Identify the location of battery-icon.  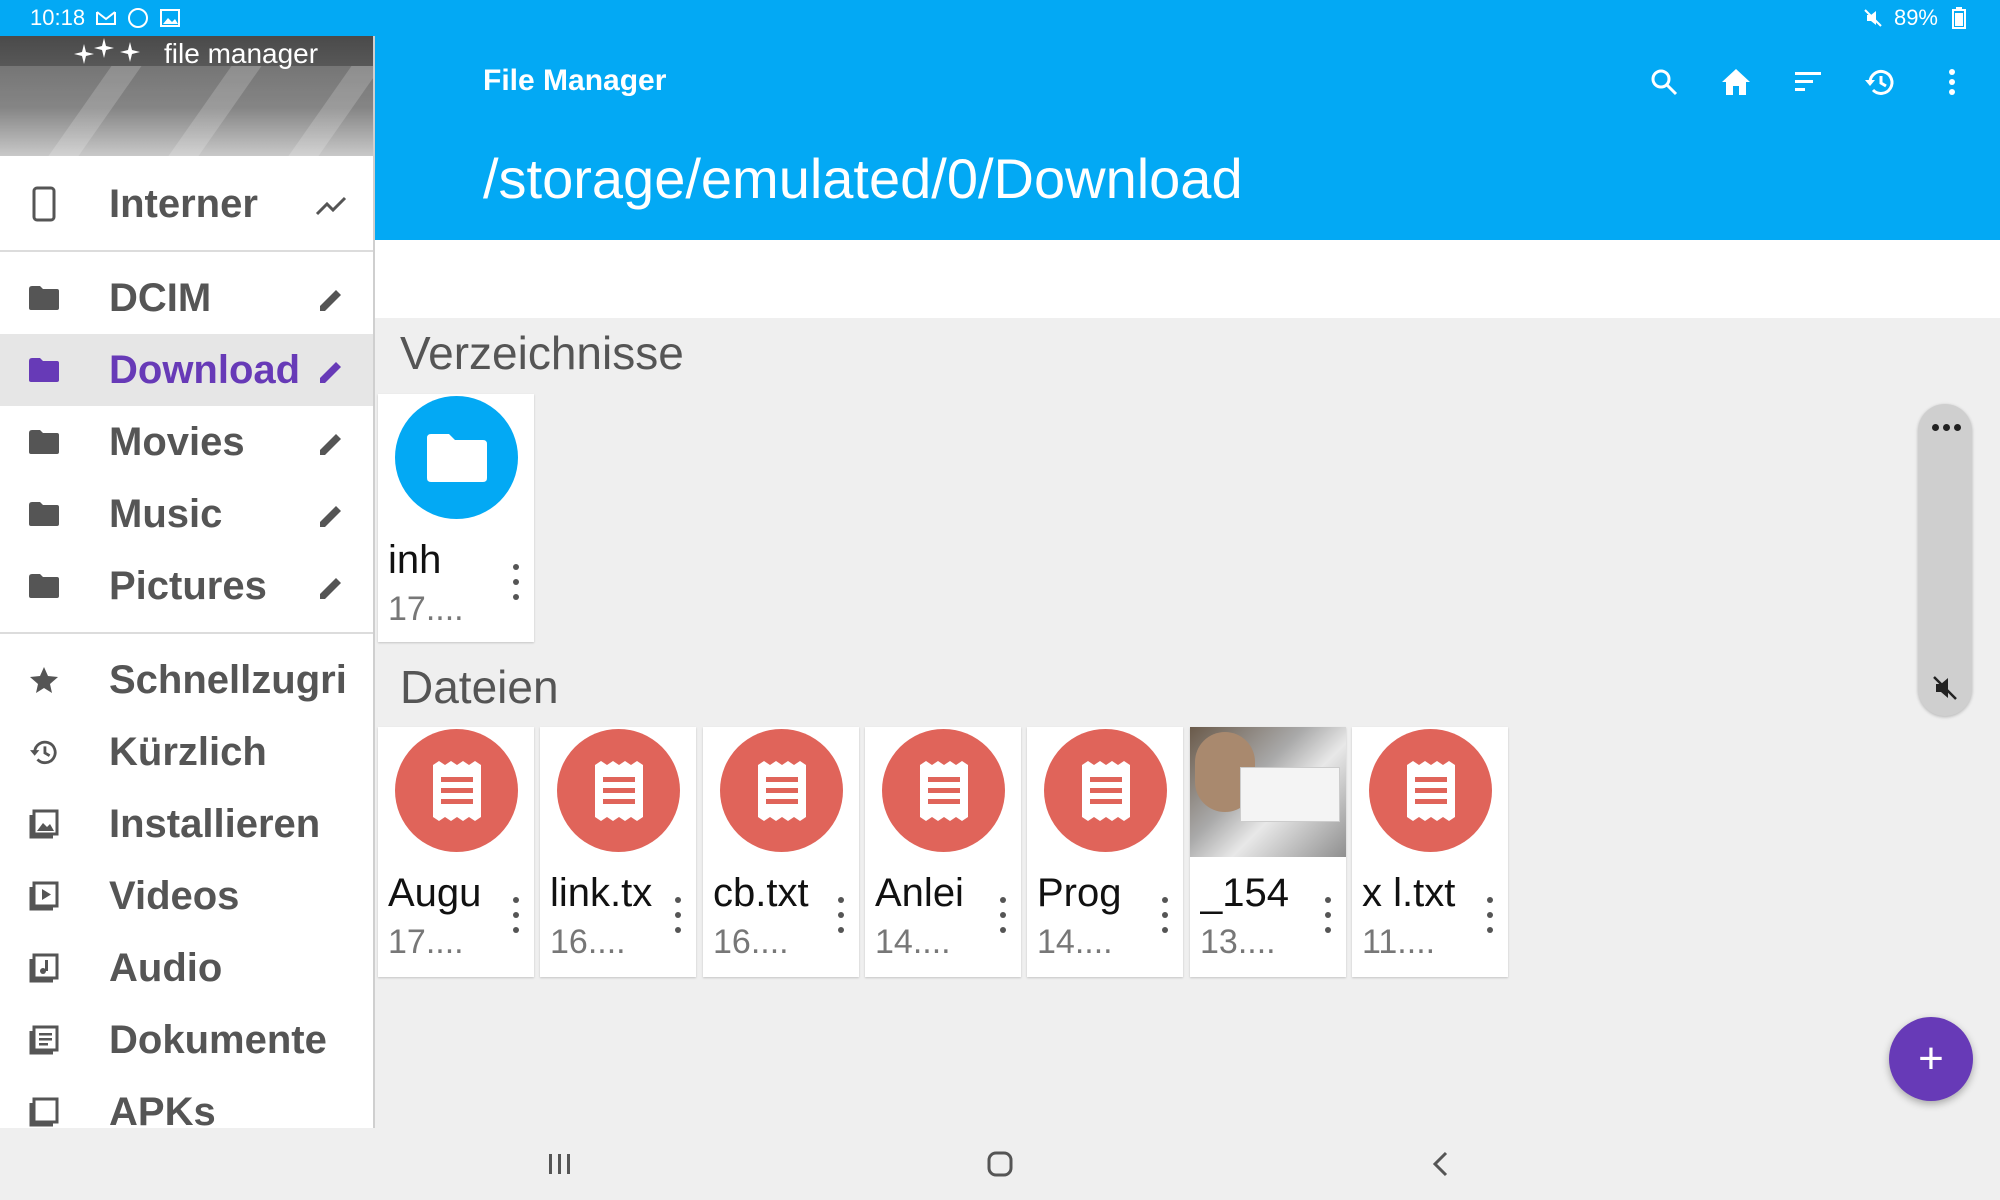
(1959, 18).